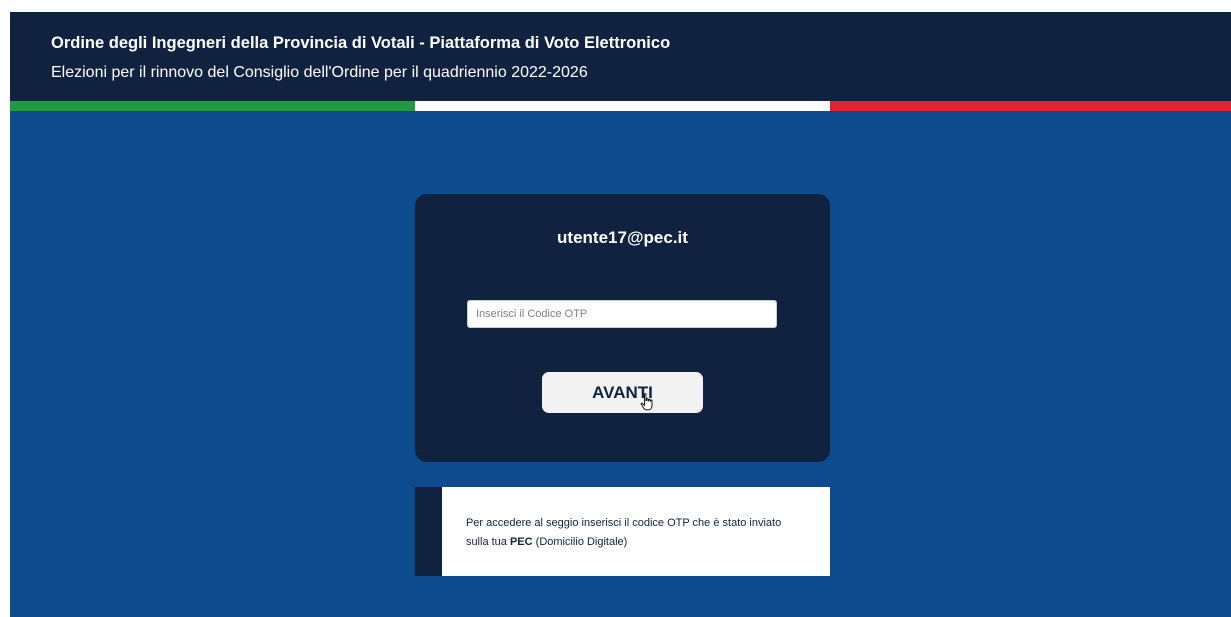  What do you see at coordinates (428, 531) in the screenshot?
I see `info-accent-bar` at bounding box center [428, 531].